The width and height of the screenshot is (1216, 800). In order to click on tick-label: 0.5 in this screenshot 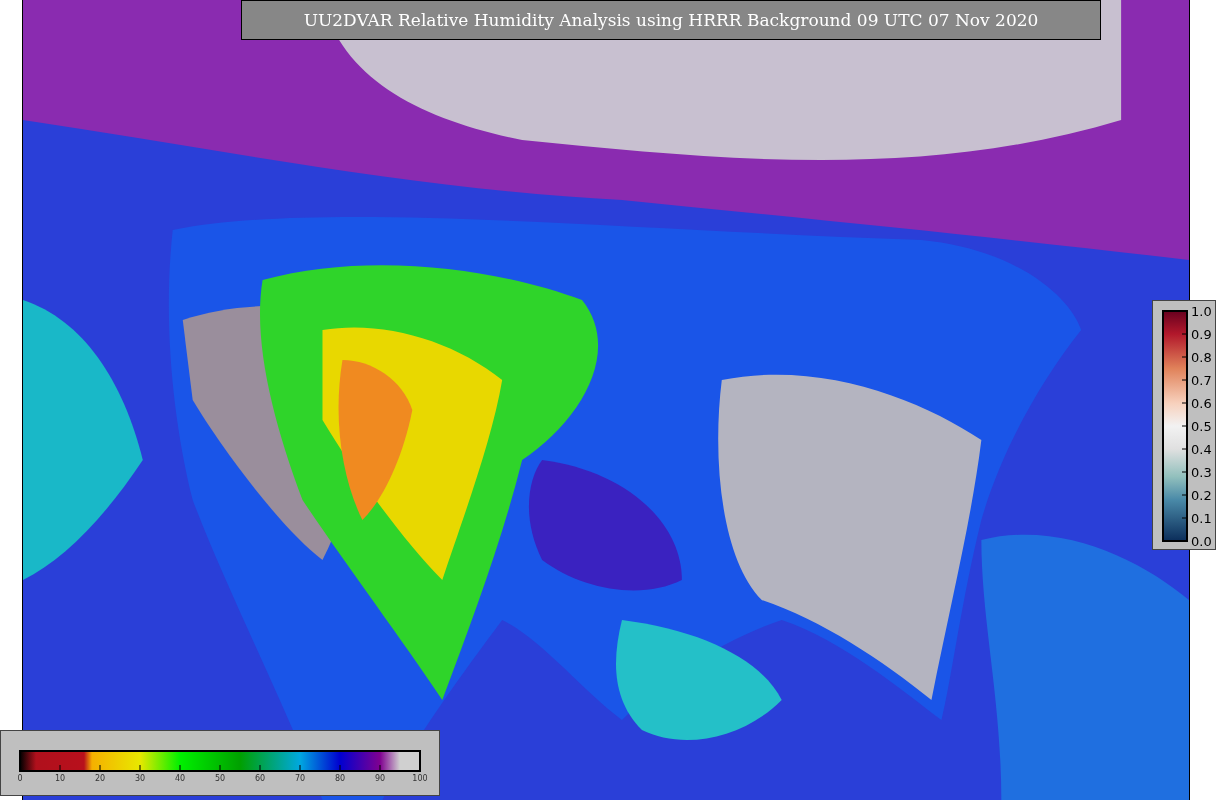, I will do `click(1201, 427)`.